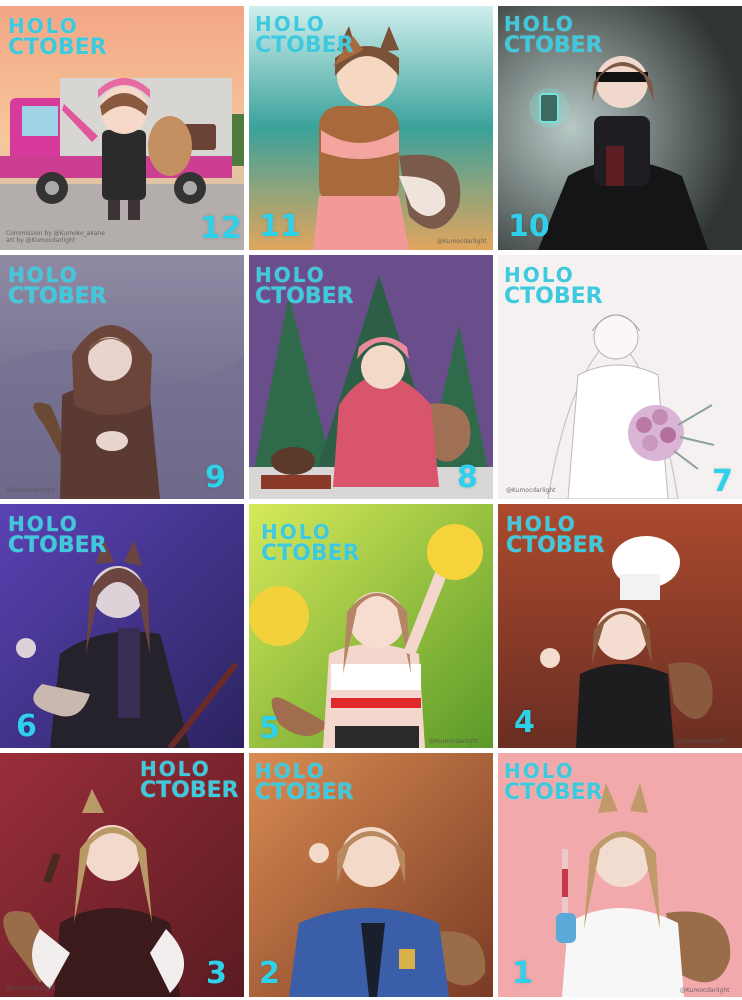 The width and height of the screenshot is (742, 1000). I want to click on panel-1-nurse: HOLO CTOBER @Kumocdarlight 1, so click(620, 875).